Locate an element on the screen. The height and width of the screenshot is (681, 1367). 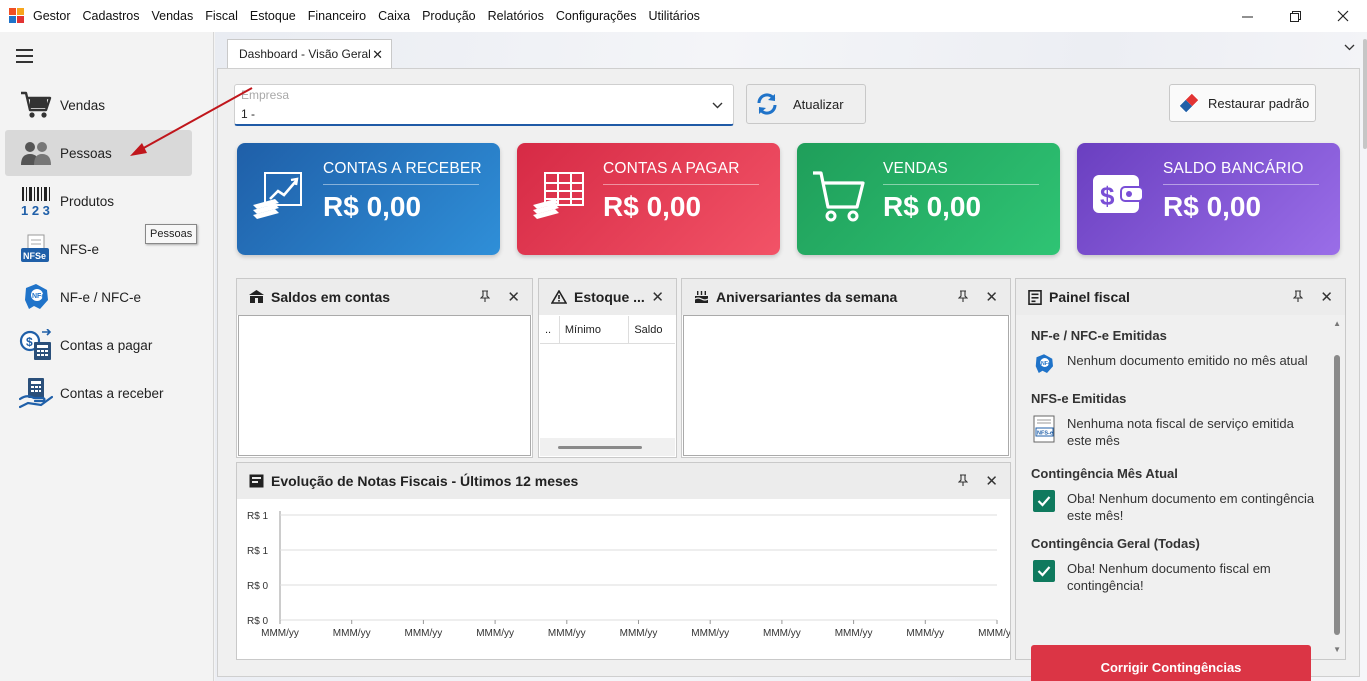
minimize-button is located at coordinates (1247, 16).